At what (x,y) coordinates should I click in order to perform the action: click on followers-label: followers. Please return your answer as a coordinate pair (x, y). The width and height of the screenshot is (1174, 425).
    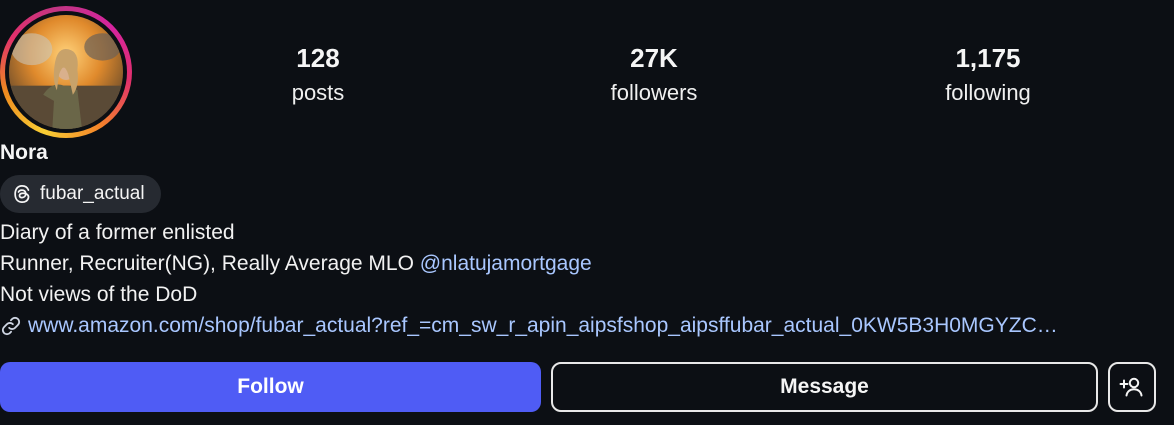
    Looking at the image, I should click on (654, 93).